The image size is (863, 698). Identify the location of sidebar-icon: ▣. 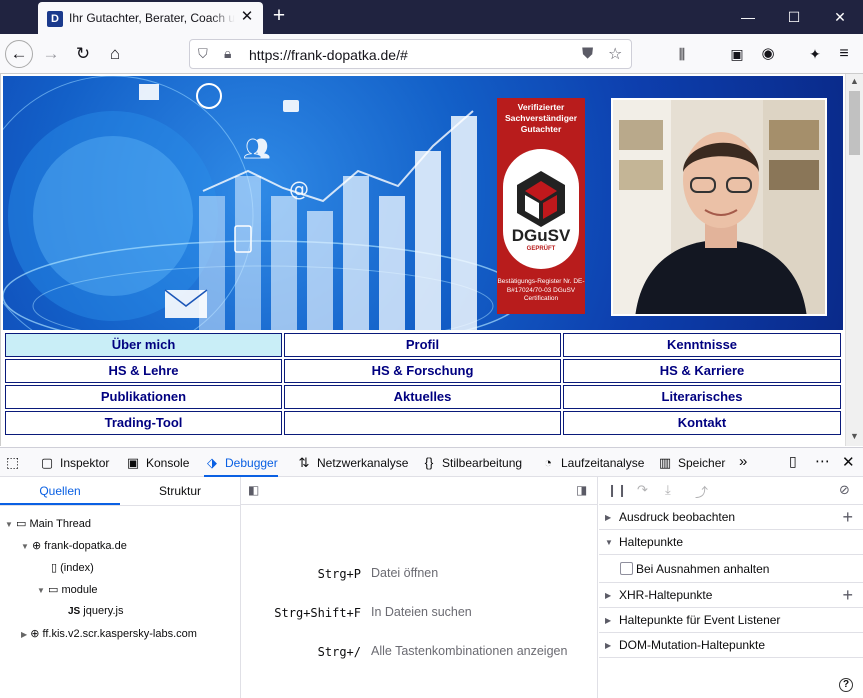
(737, 54).